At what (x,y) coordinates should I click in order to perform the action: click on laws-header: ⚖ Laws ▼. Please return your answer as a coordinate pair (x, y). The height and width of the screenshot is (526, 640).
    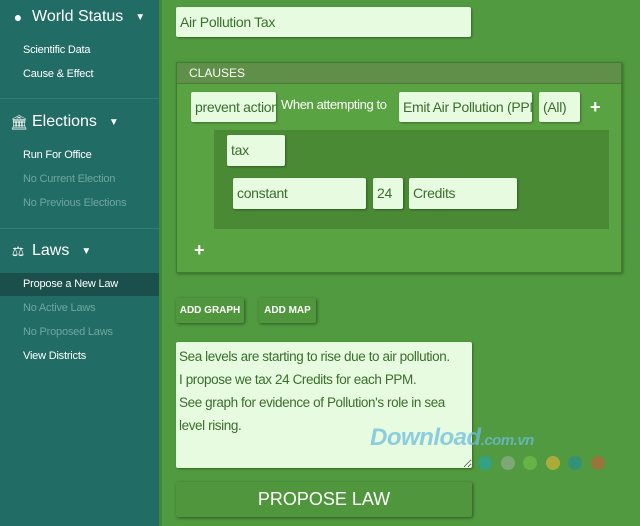
    Looking at the image, I should click on (51, 251).